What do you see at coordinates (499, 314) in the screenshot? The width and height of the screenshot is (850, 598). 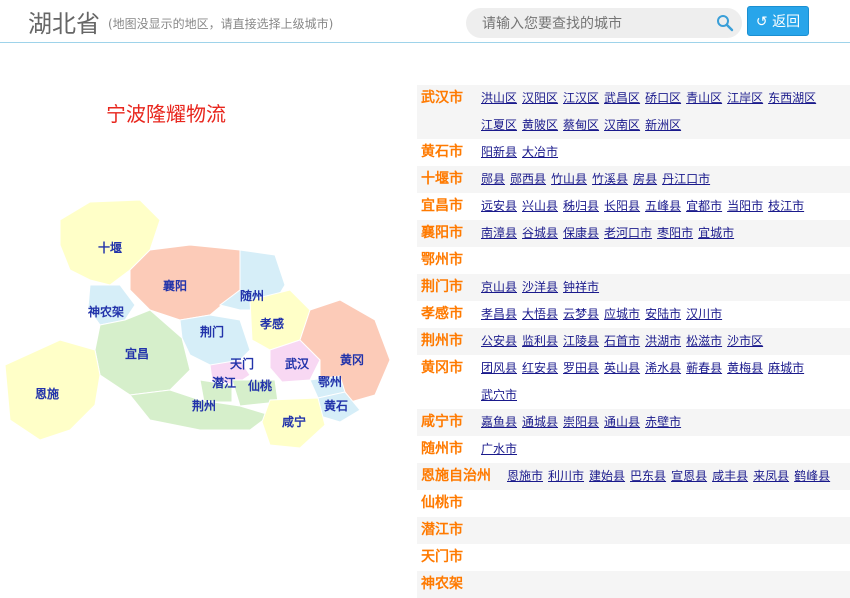 I see `district-link: 孝昌县` at bounding box center [499, 314].